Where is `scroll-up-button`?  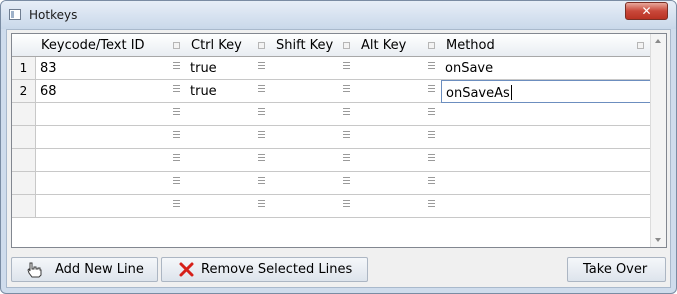
scroll-up-button is located at coordinates (658, 41).